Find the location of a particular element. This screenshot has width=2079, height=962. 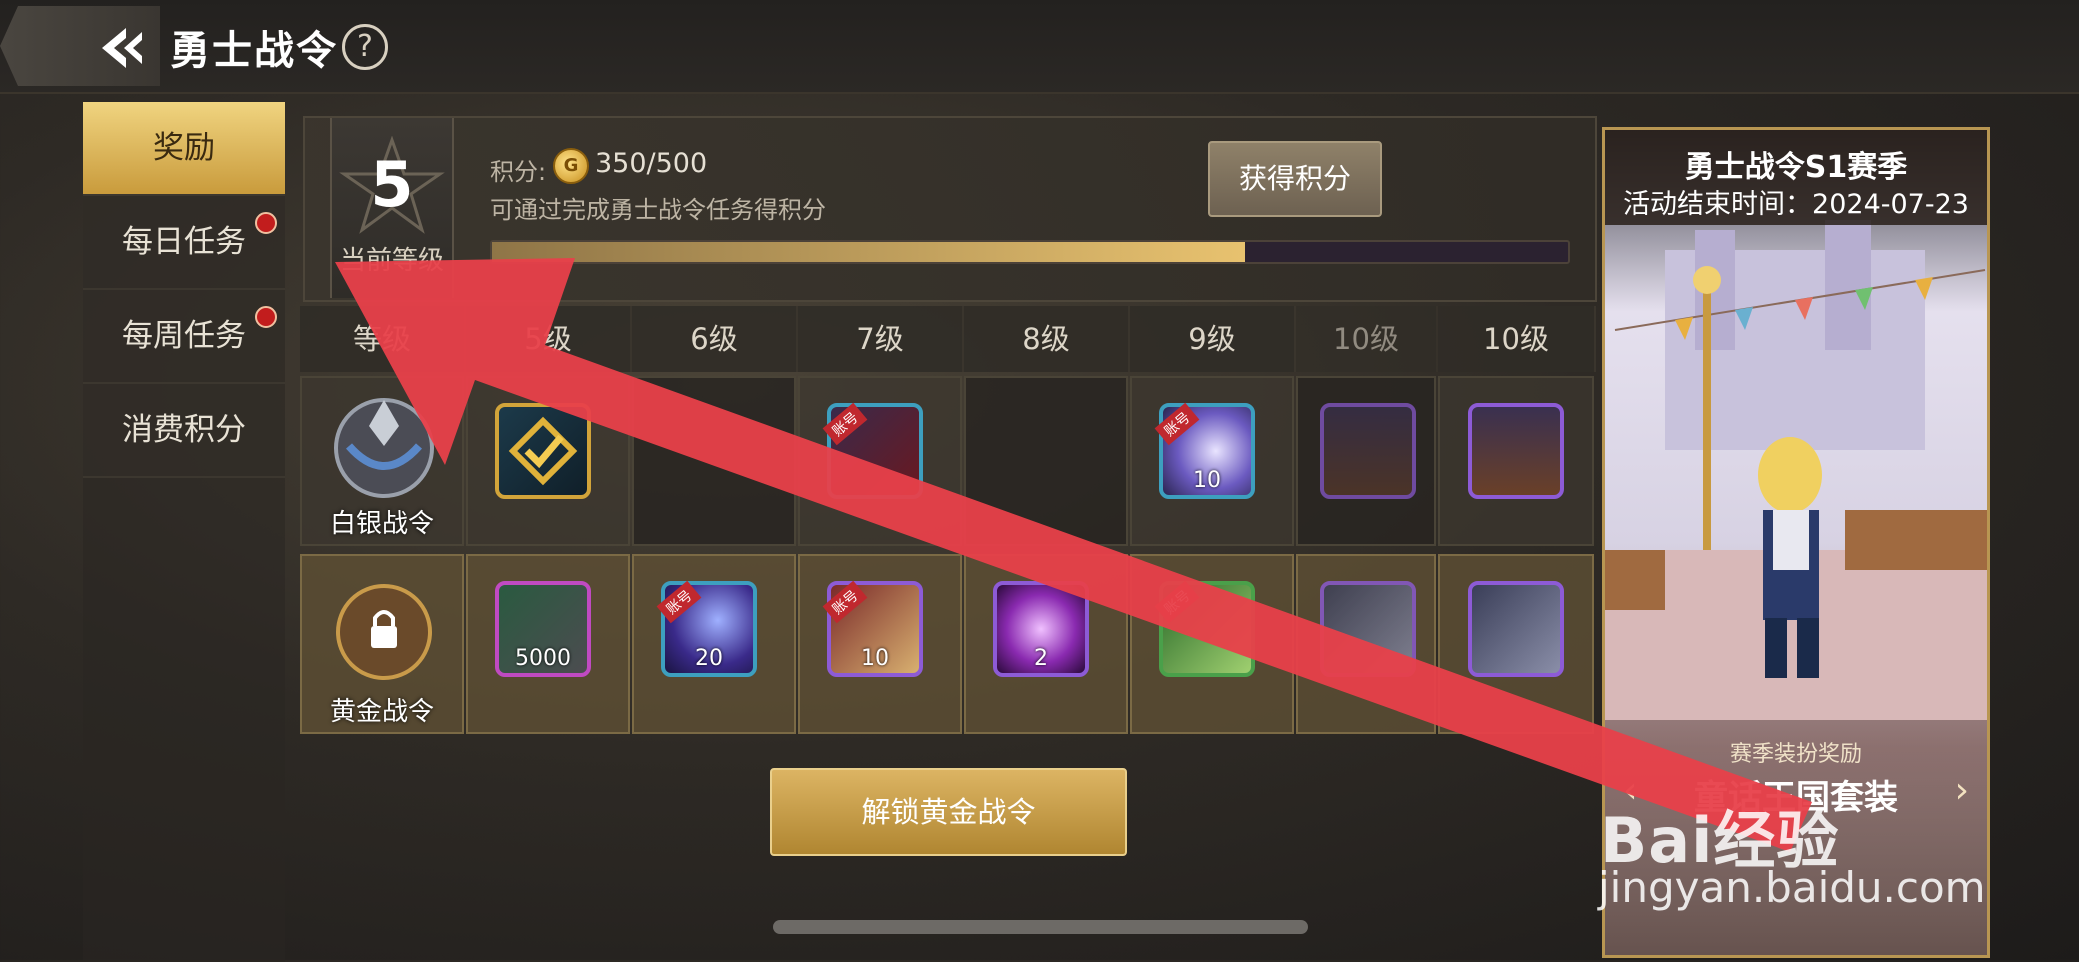

back-arrow-icon is located at coordinates (122, 48).